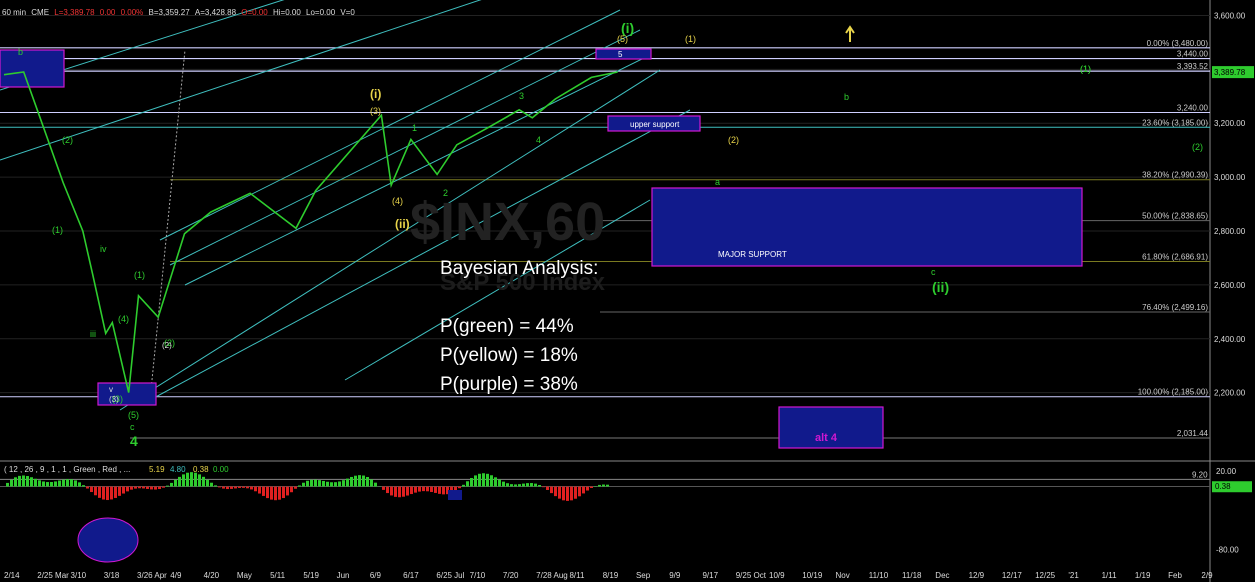 This screenshot has height=582, width=1255. I want to click on macd-legend-value: 5.19, so click(157, 469).